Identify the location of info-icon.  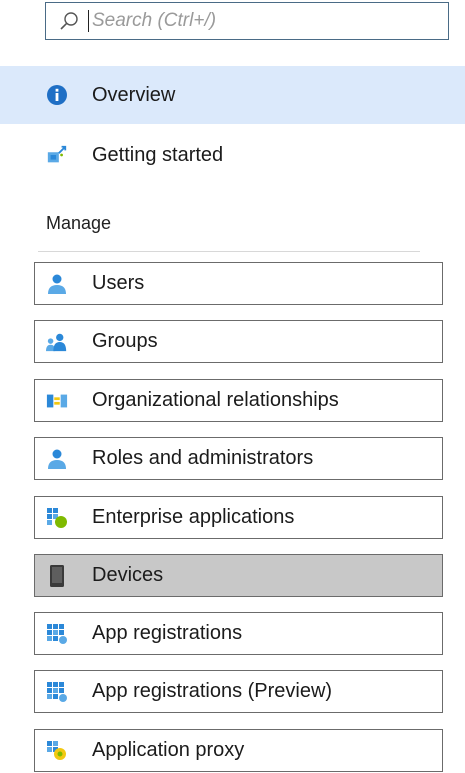
(57, 95).